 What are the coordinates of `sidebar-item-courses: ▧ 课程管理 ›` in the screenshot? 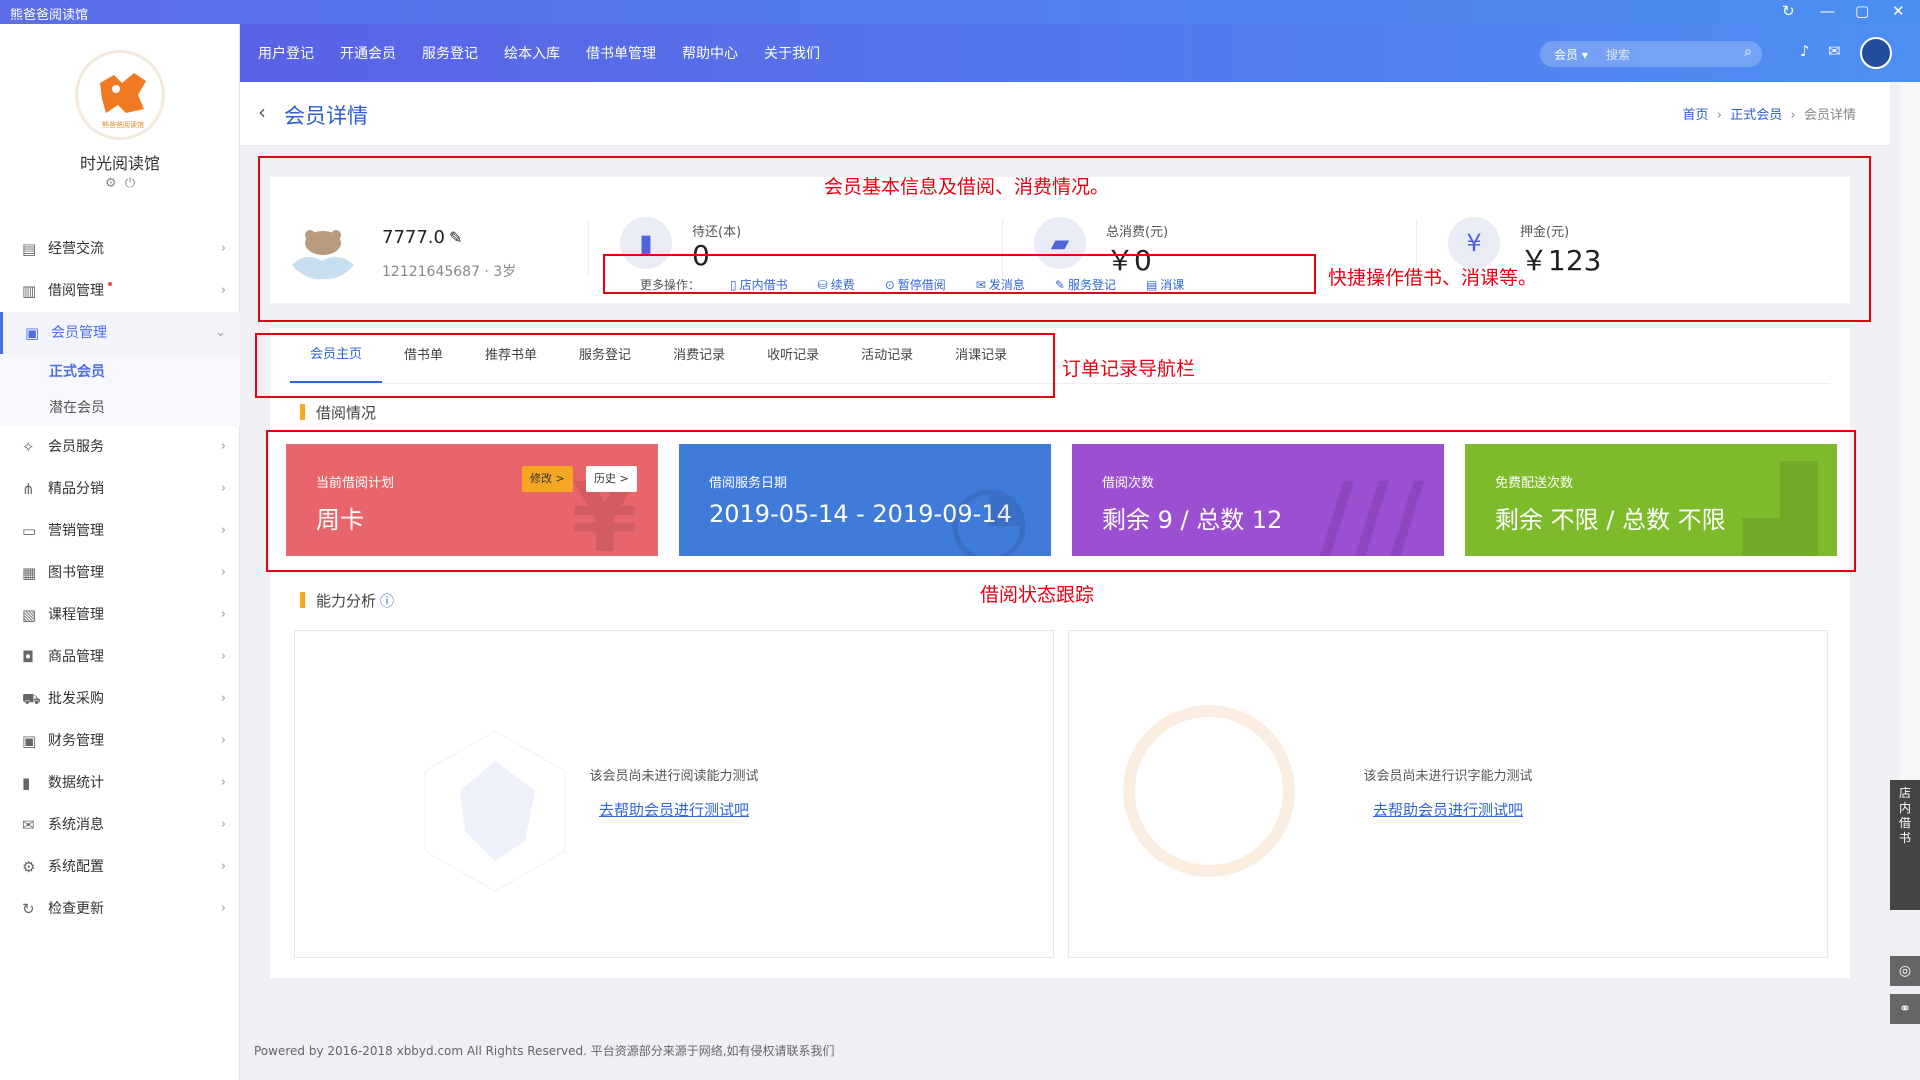 It's located at (120, 615).